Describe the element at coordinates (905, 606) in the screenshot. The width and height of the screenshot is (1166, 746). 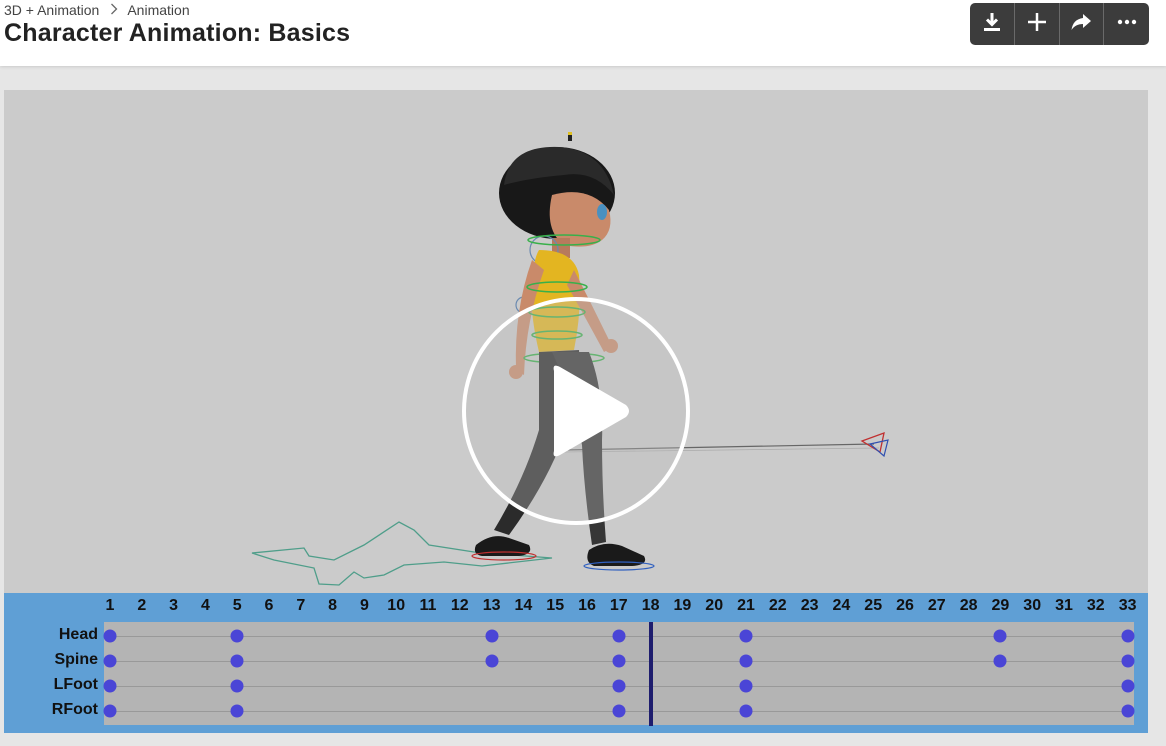
I see `frame-number: 26` at that location.